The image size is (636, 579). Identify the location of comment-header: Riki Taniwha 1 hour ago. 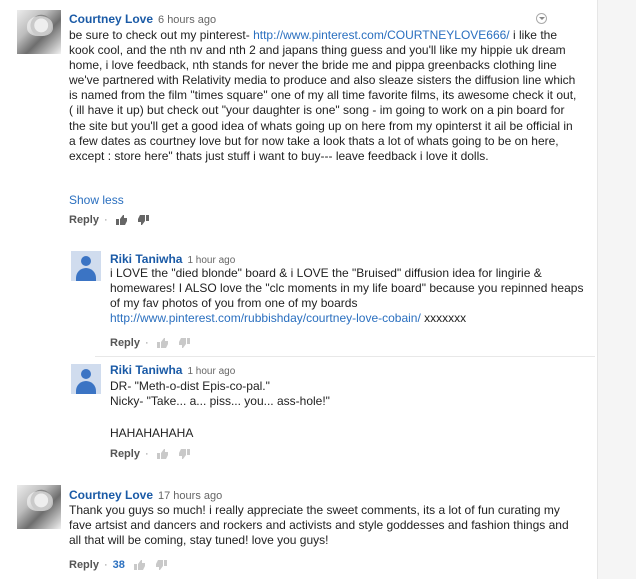
(172, 371).